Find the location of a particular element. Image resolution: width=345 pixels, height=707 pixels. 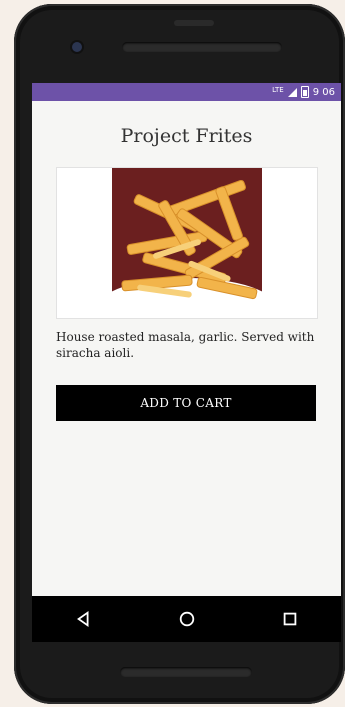

signal-icon is located at coordinates (292, 92).